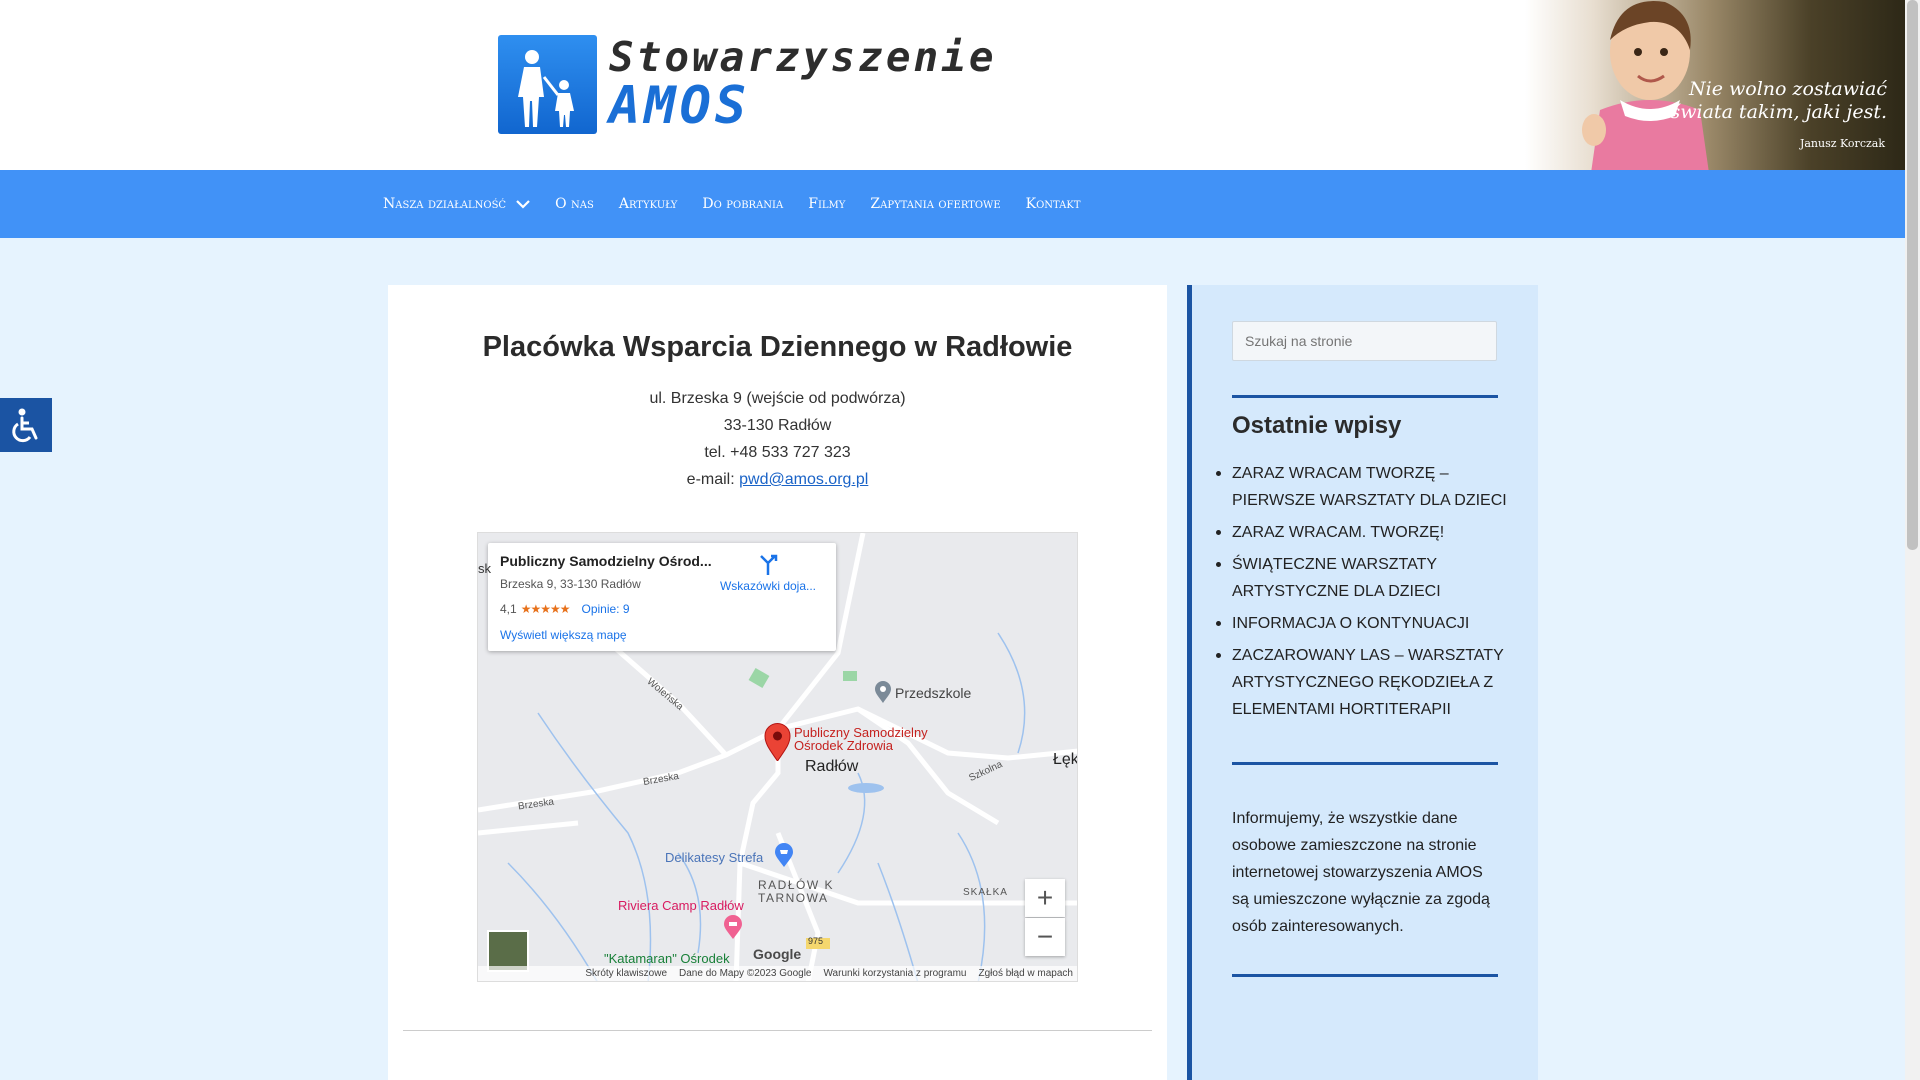  I want to click on nav-item-nasza-dzialalnosc: Nasza działalność, so click(456, 204).